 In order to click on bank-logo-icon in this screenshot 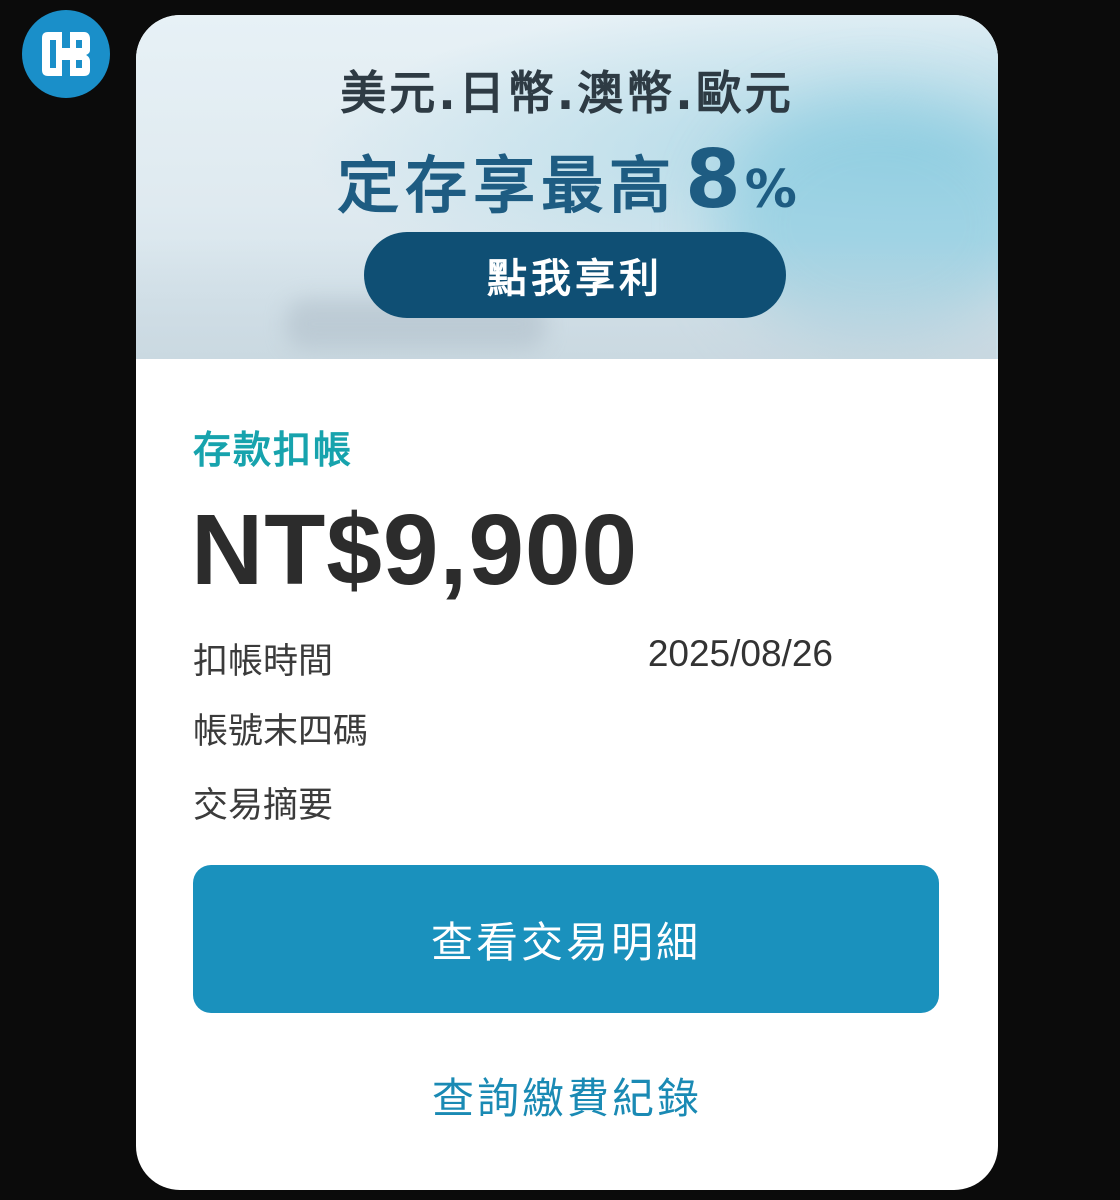, I will do `click(66, 54)`.